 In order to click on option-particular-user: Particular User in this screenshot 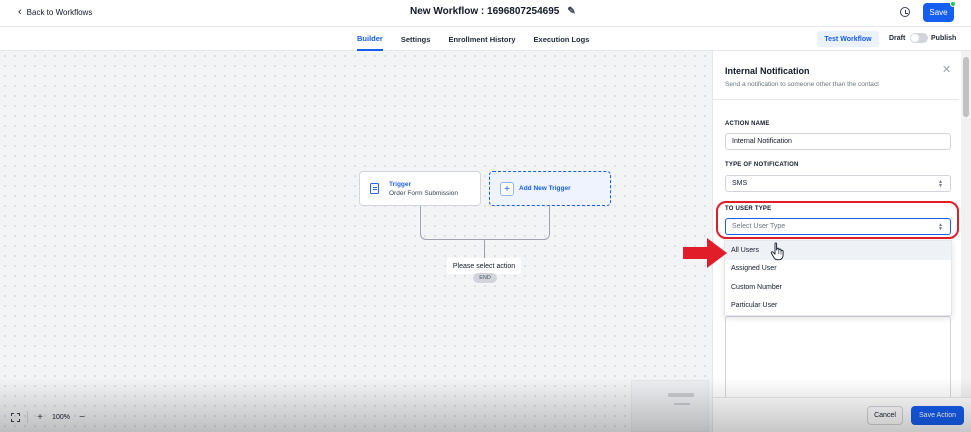, I will do `click(838, 306)`.